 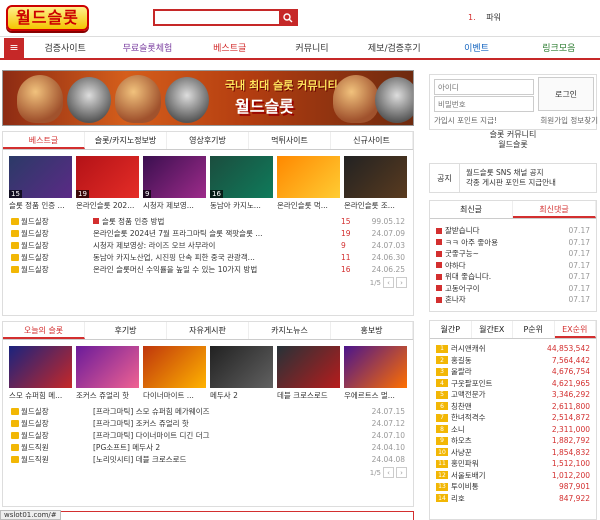 I want to click on tab: 최신글, so click(x=471, y=209).